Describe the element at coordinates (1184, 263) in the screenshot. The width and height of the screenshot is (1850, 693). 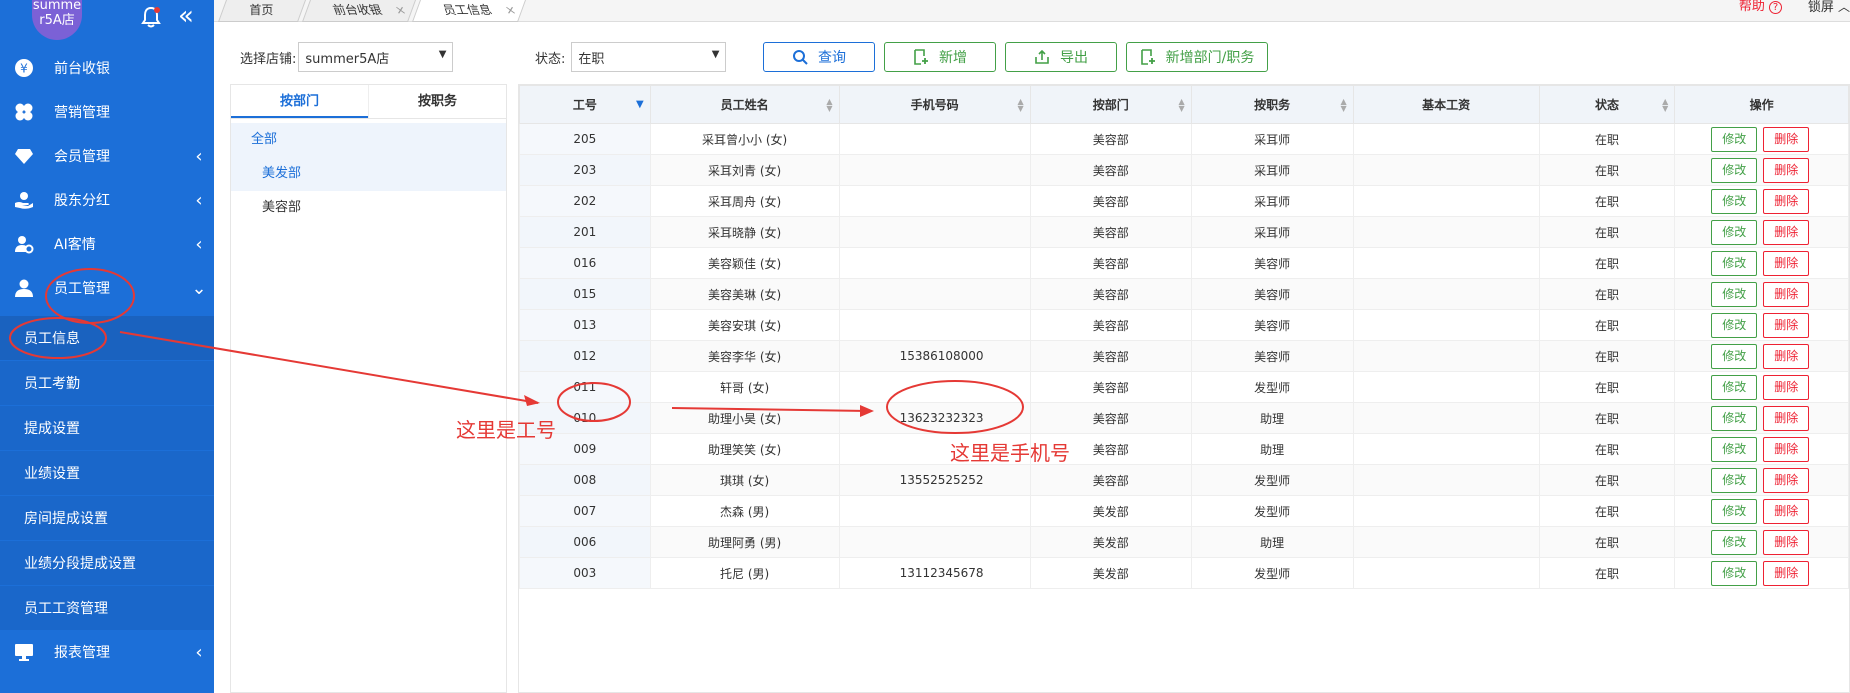
I see `table-row: 016 美容颖佳 (女) 美容部 美容师 在职 修改 删除` at that location.